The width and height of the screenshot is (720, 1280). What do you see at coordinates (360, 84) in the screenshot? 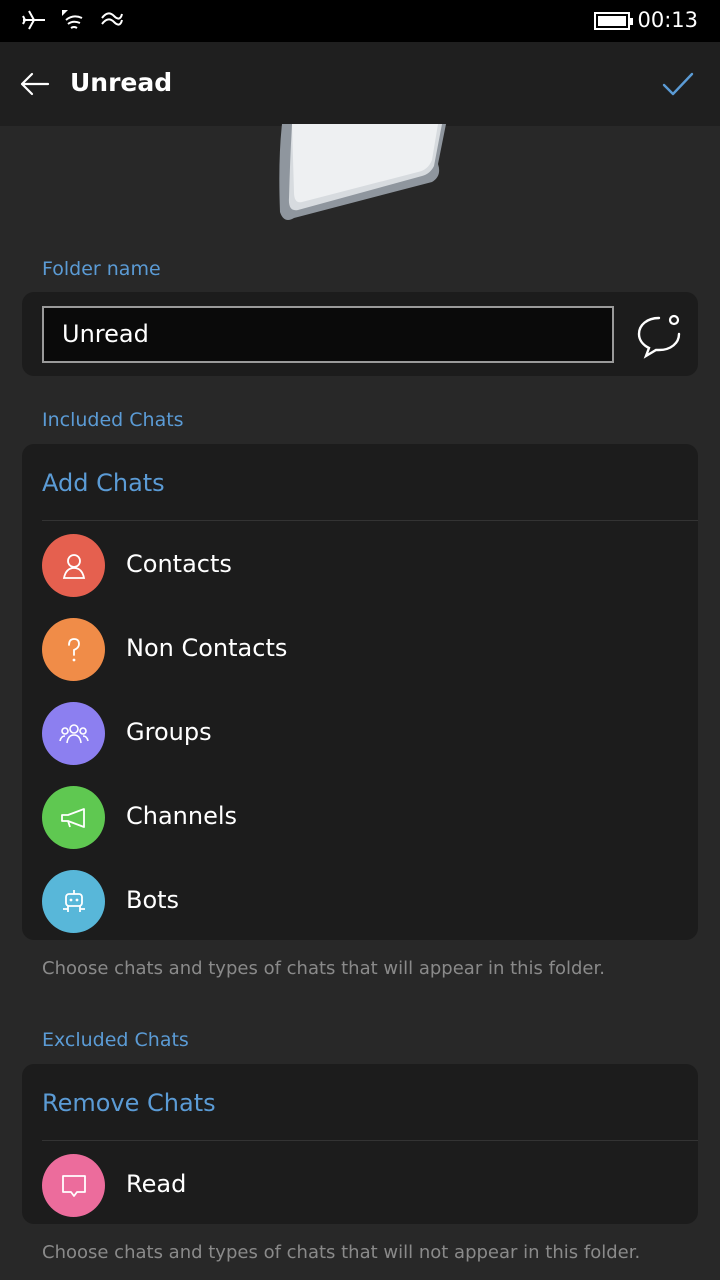
I see `app-bar: Unread` at bounding box center [360, 84].